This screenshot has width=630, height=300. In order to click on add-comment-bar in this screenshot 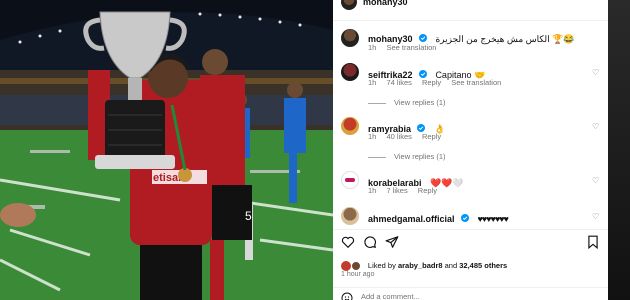, I will do `click(470, 293)`.